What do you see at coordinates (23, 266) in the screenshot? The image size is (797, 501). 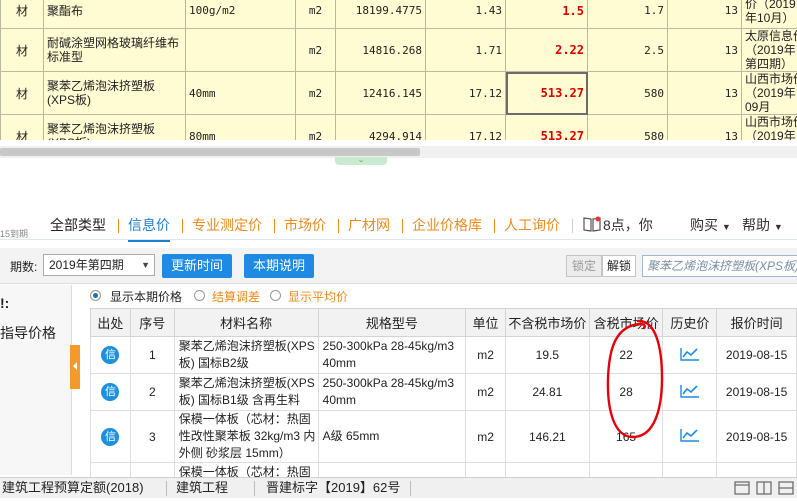 I see `period-label: 期数:` at bounding box center [23, 266].